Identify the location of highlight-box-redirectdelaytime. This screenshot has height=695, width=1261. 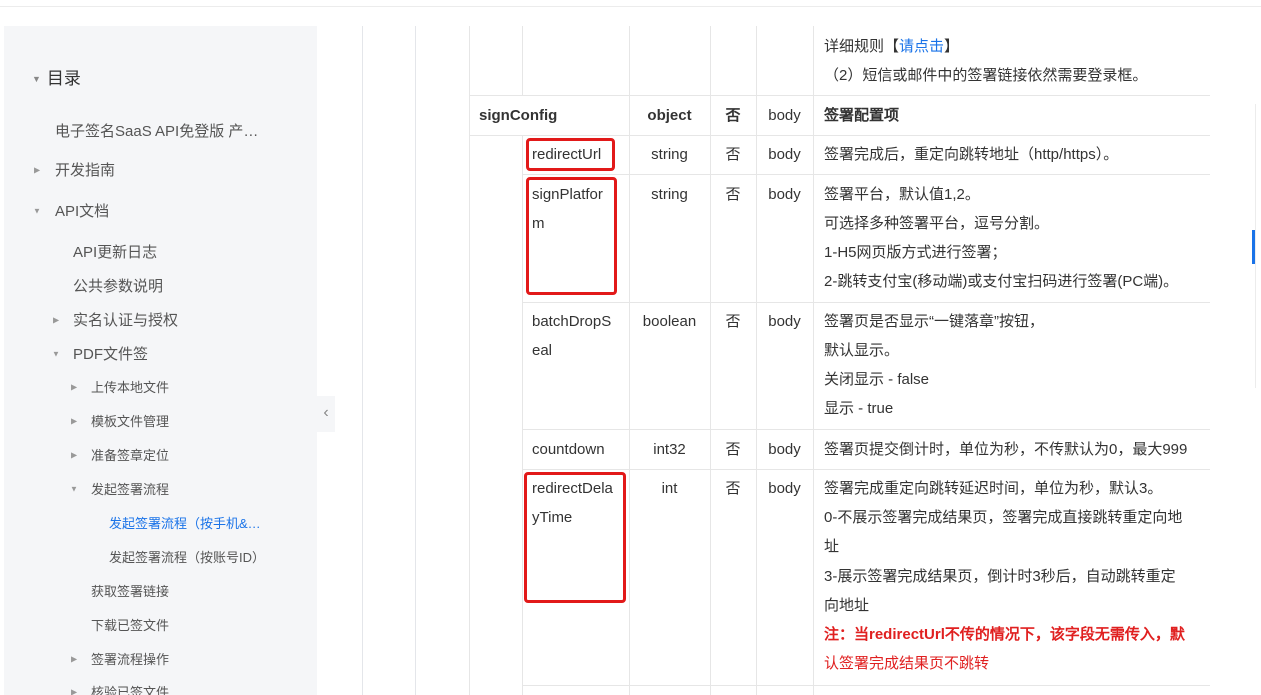
(575, 537).